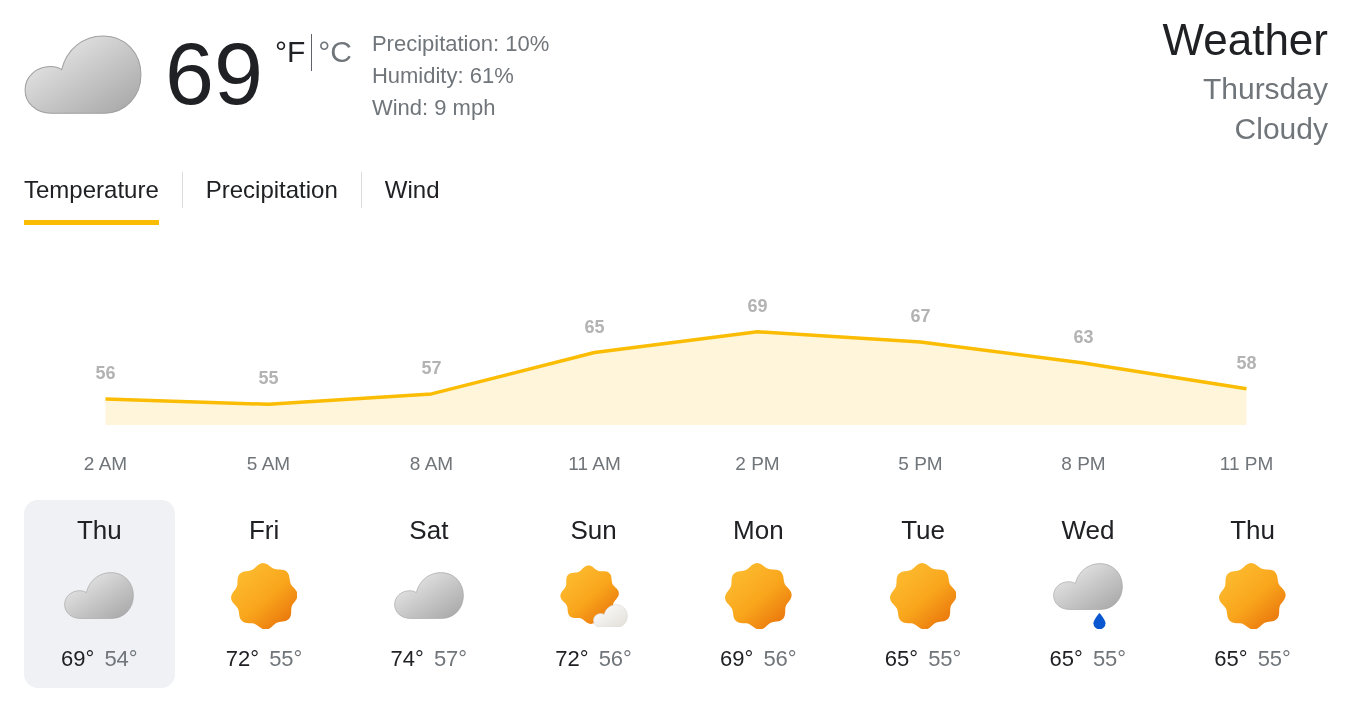 This screenshot has height=716, width=1368. Describe the element at coordinates (429, 530) in the screenshot. I see `day-name: Sat` at that location.